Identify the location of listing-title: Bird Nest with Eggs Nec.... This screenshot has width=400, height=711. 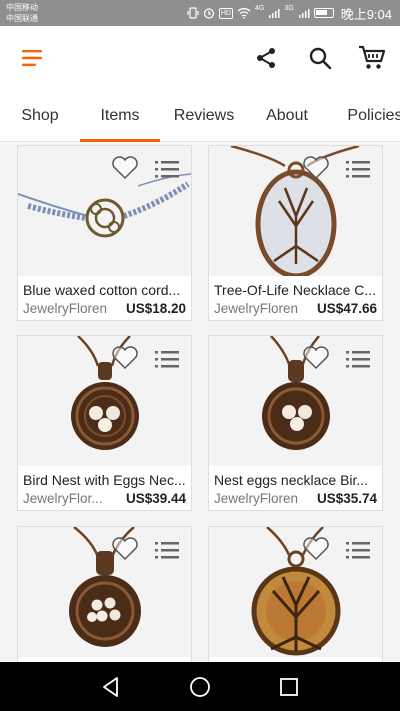
(104, 480).